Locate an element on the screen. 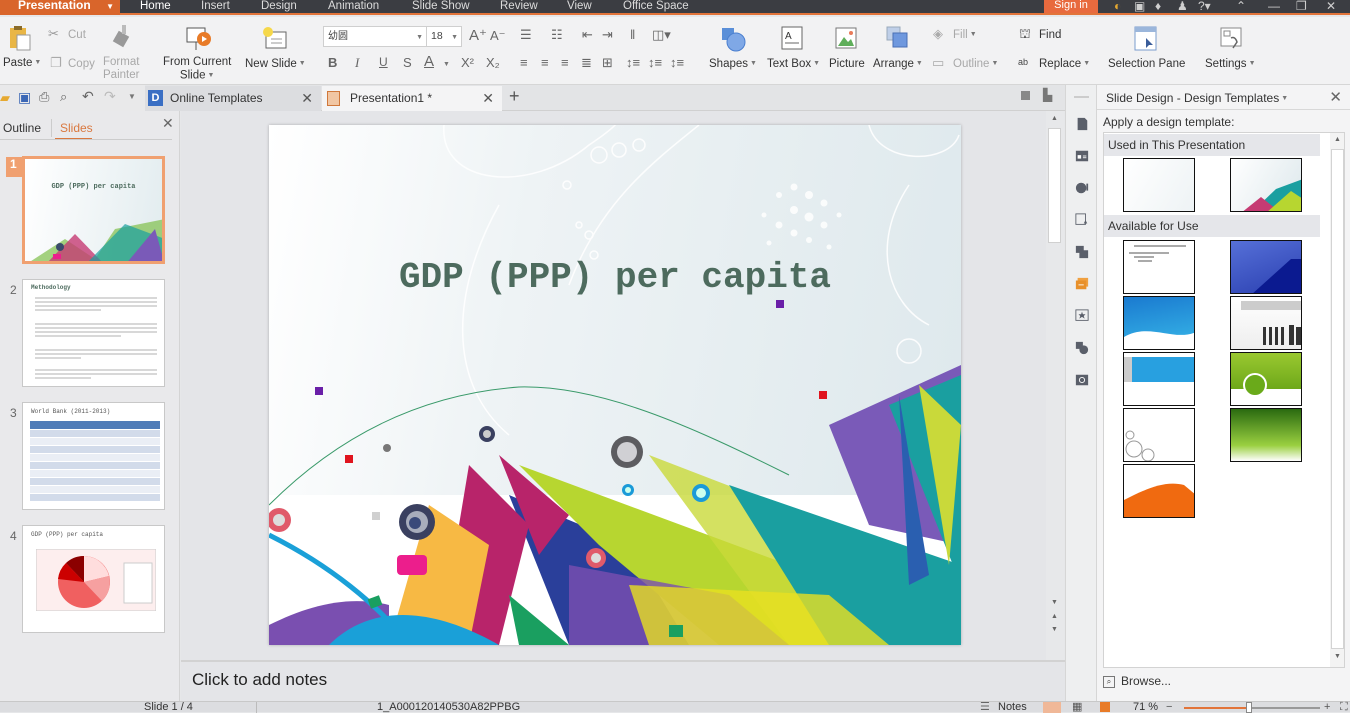  arrange-button: Arrange ▼ is located at coordinates (898, 64).